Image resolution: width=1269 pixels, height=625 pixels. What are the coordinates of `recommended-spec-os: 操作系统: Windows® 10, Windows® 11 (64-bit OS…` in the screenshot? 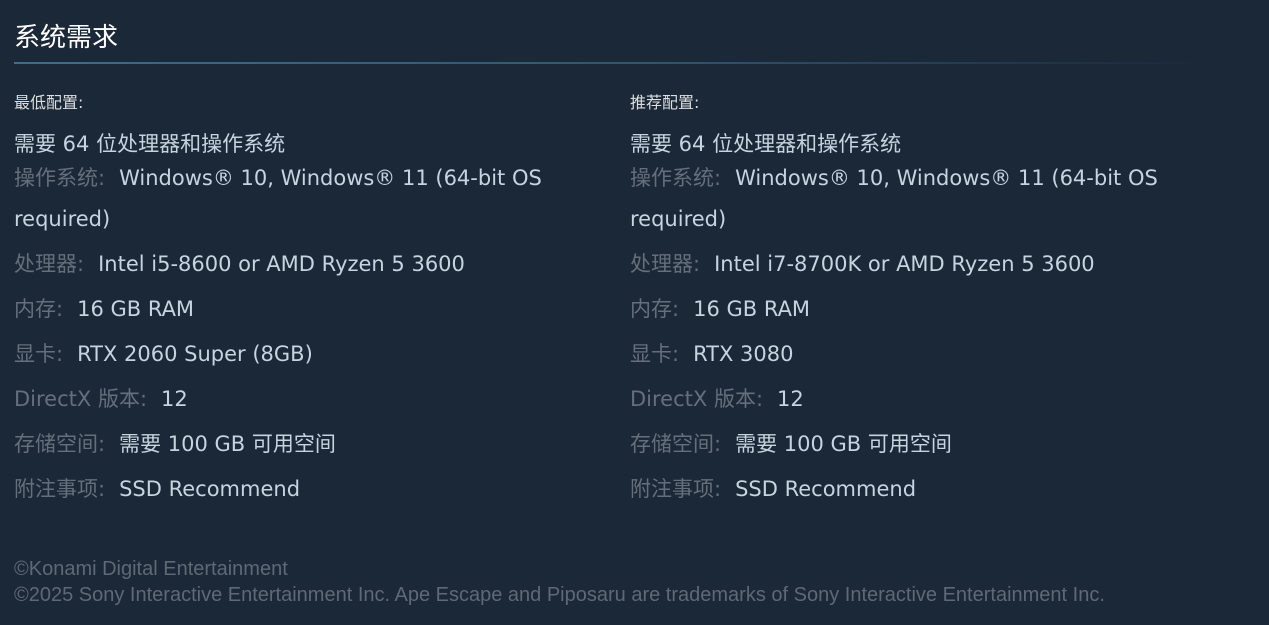 It's located at (922, 199).